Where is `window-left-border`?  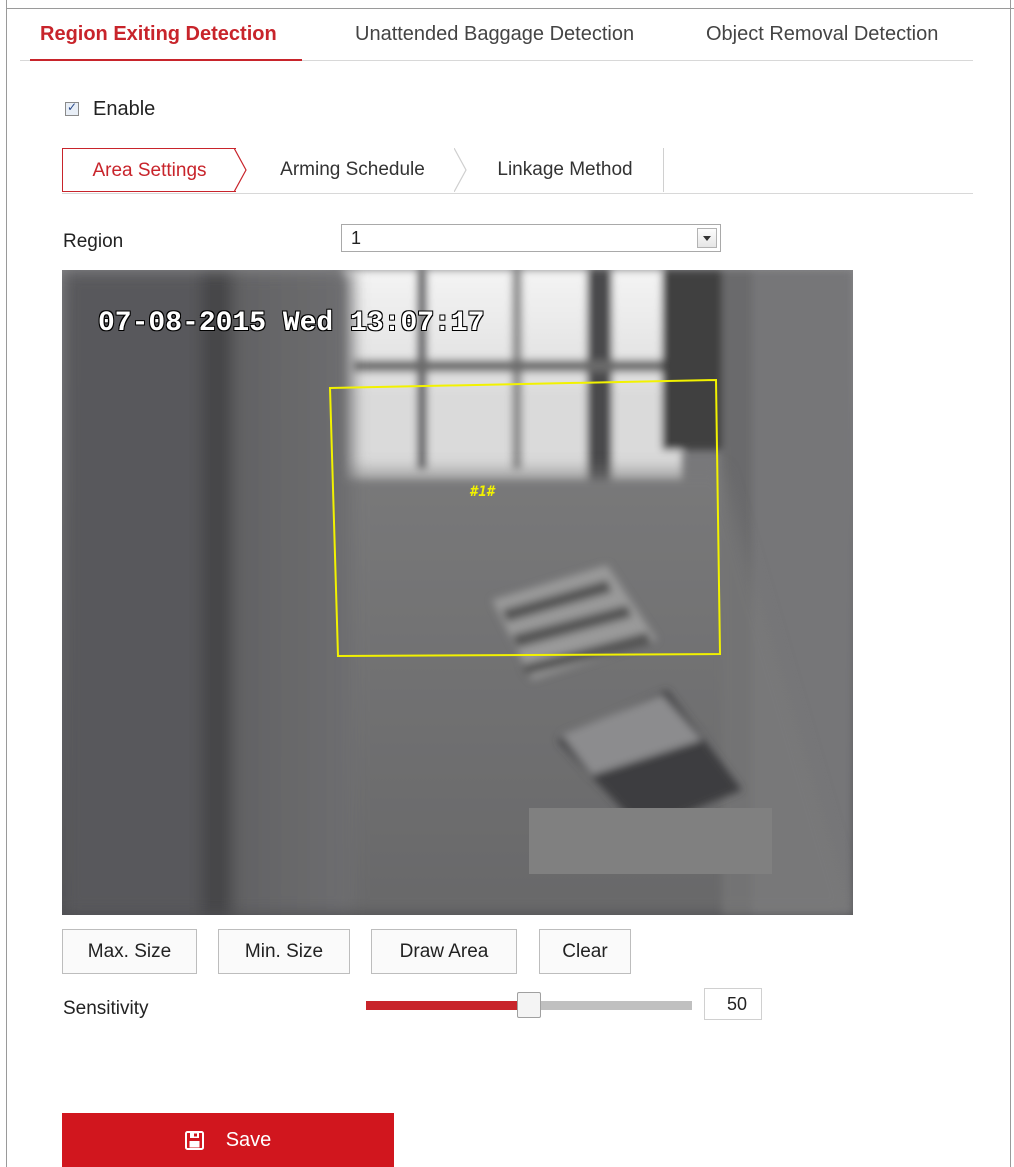
window-left-border is located at coordinates (3, 583).